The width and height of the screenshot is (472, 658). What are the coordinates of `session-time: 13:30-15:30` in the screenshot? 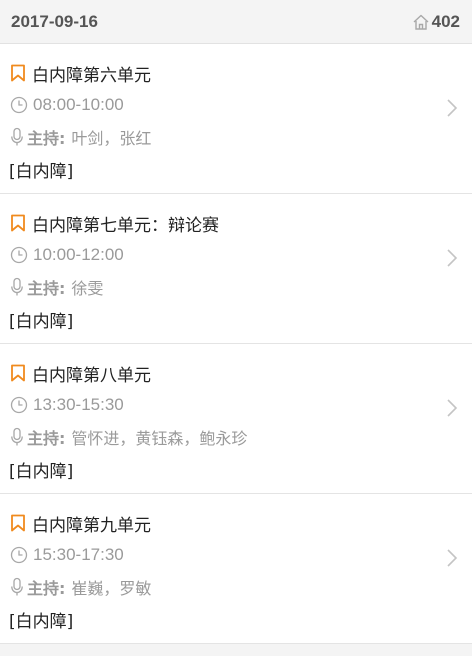 It's located at (78, 404).